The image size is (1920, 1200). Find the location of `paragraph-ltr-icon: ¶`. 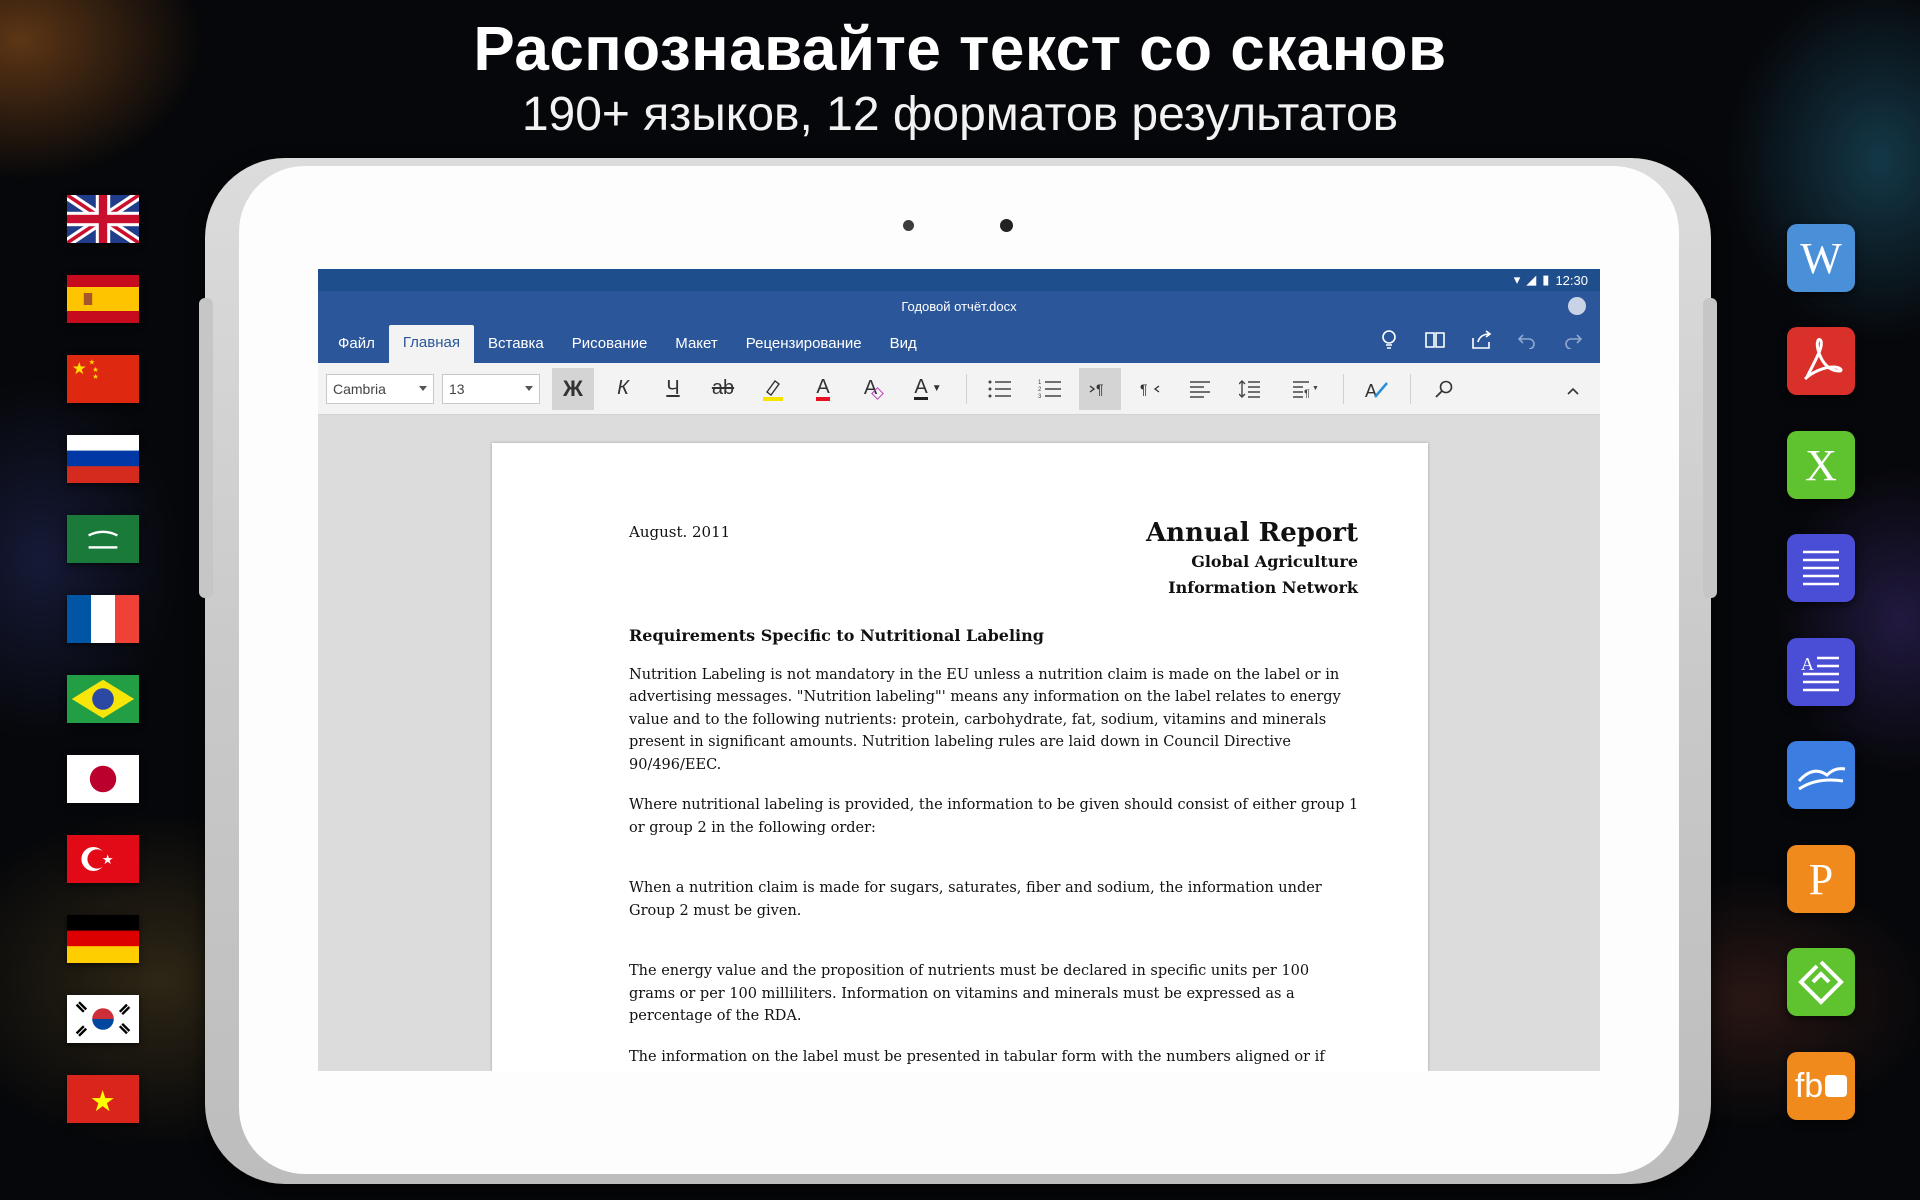

paragraph-ltr-icon: ¶ is located at coordinates (1096, 389).